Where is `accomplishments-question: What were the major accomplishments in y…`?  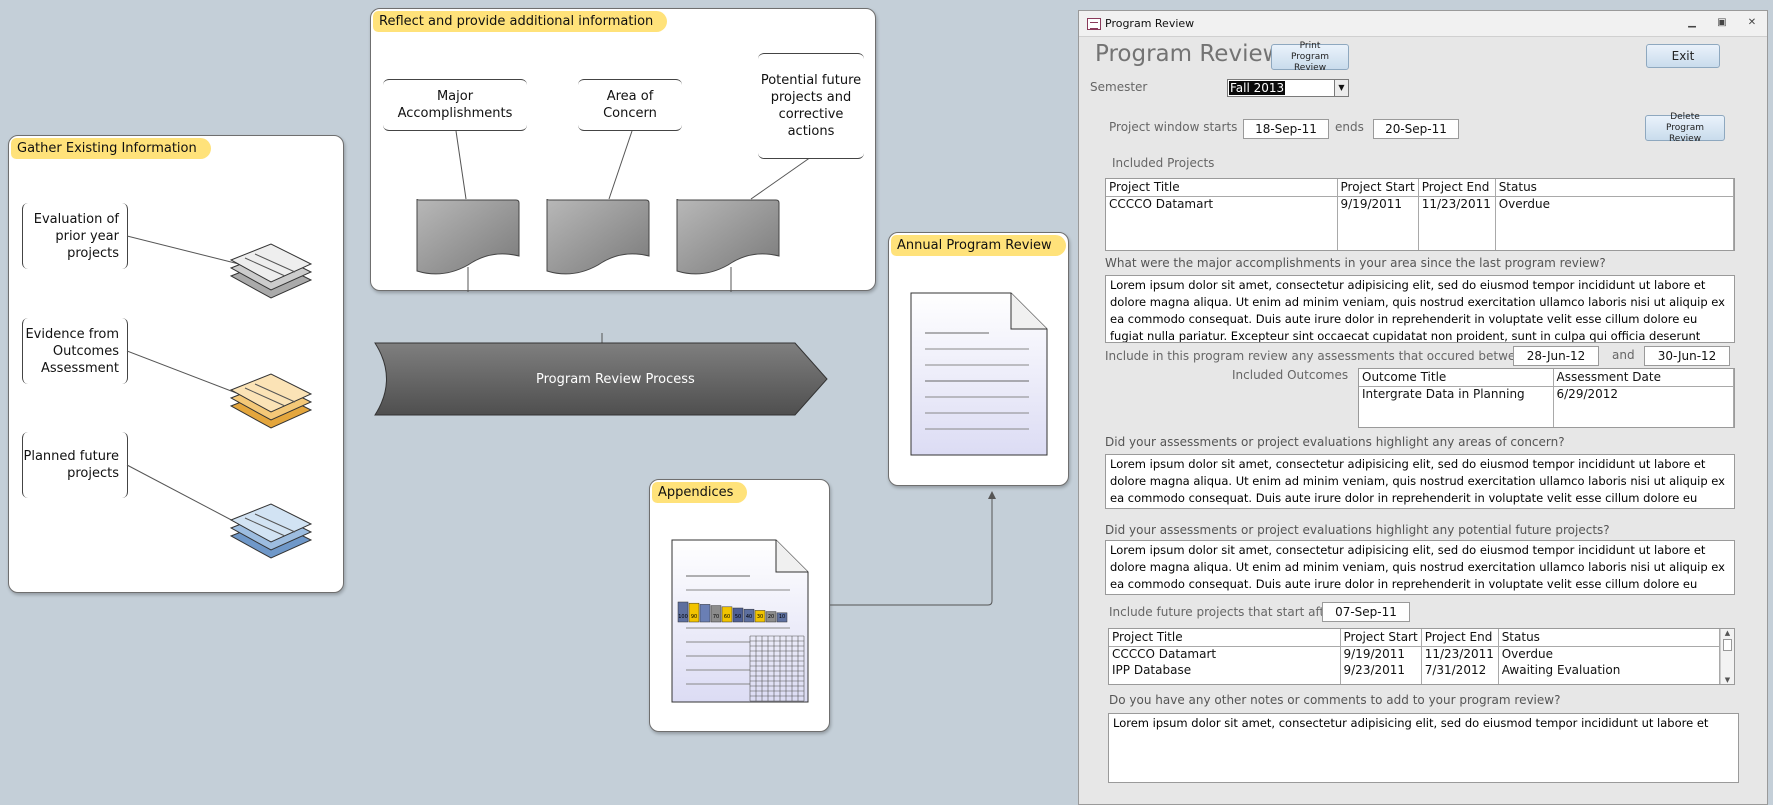 accomplishments-question: What were the major accomplishments in y… is located at coordinates (1355, 263).